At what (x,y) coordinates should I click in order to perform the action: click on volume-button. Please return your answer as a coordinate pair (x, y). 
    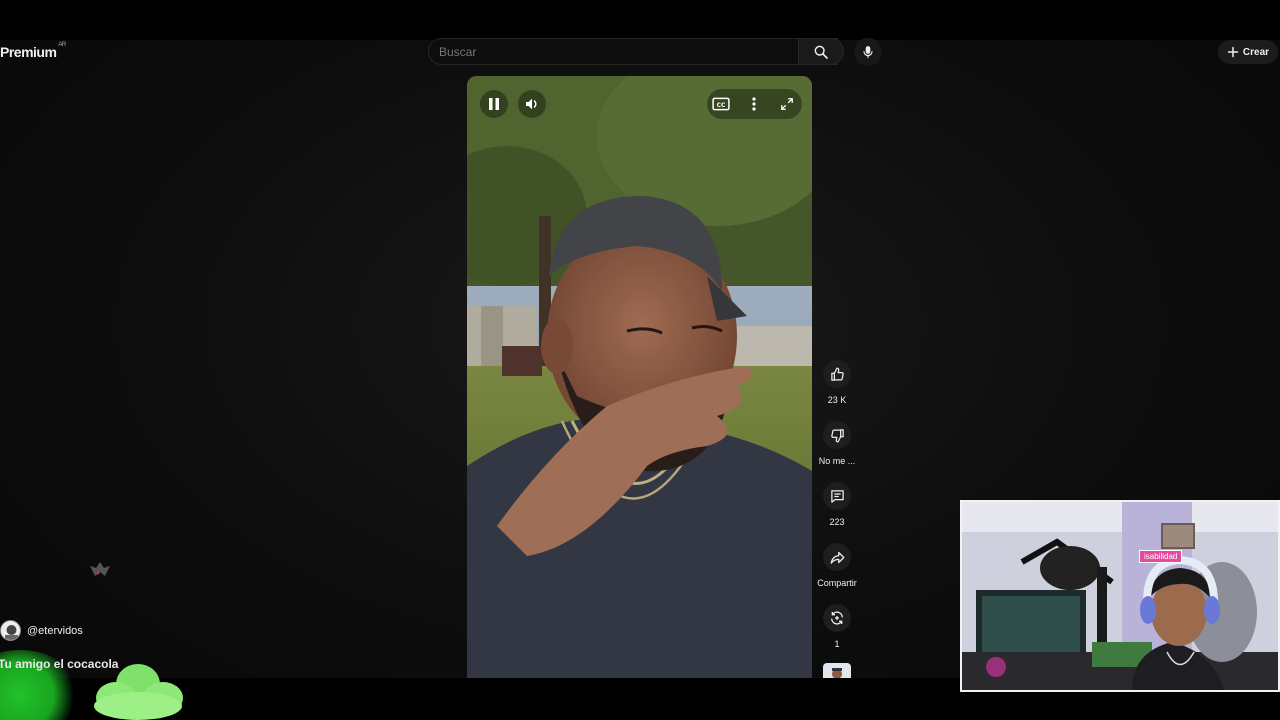
    Looking at the image, I should click on (532, 104).